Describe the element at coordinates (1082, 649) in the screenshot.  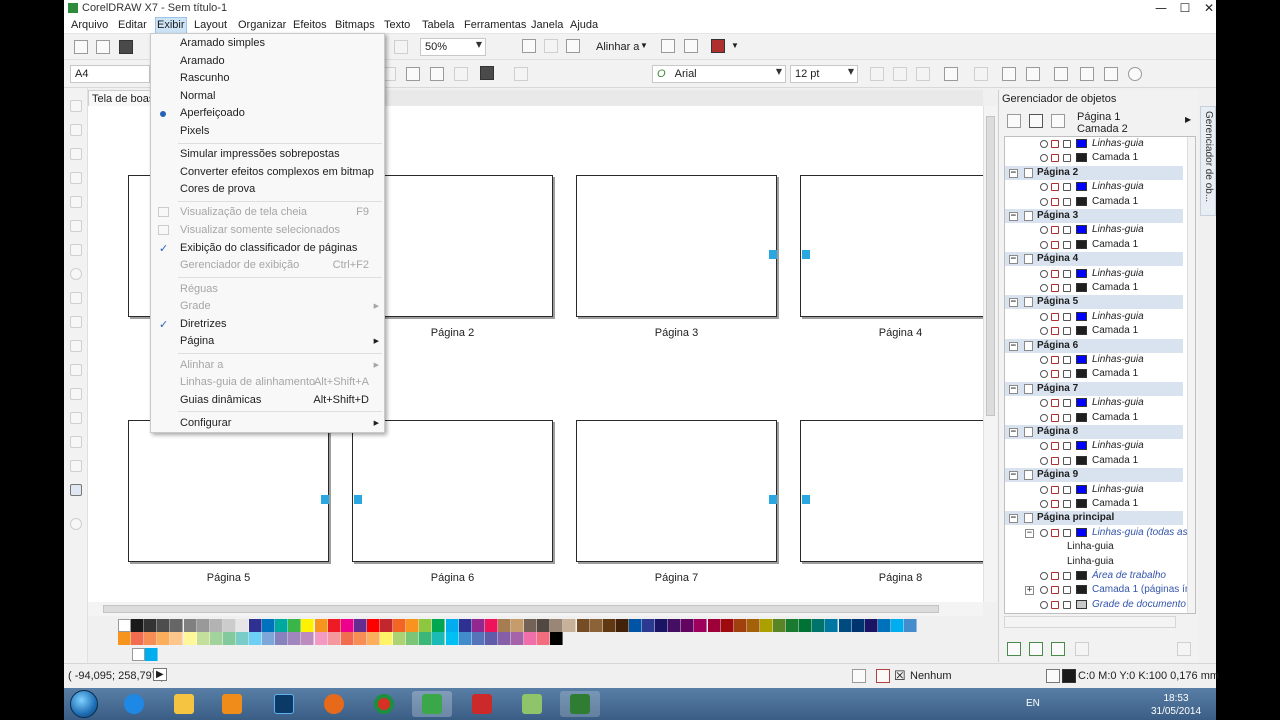
I see `new-master-layer-even-icon` at that location.